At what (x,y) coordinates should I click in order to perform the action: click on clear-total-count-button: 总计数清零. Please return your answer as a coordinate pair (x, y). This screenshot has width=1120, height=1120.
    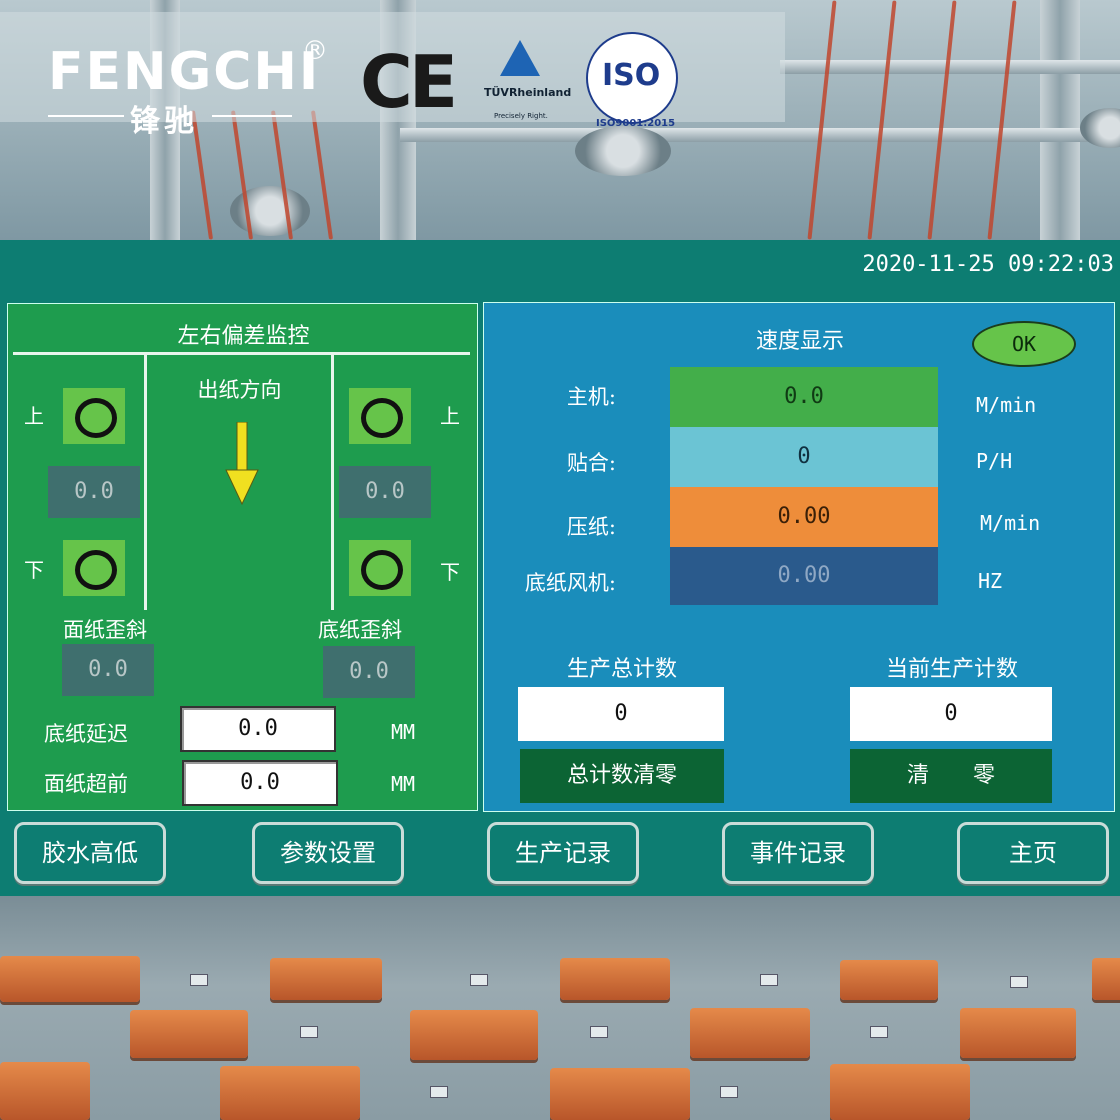
    Looking at the image, I should click on (622, 776).